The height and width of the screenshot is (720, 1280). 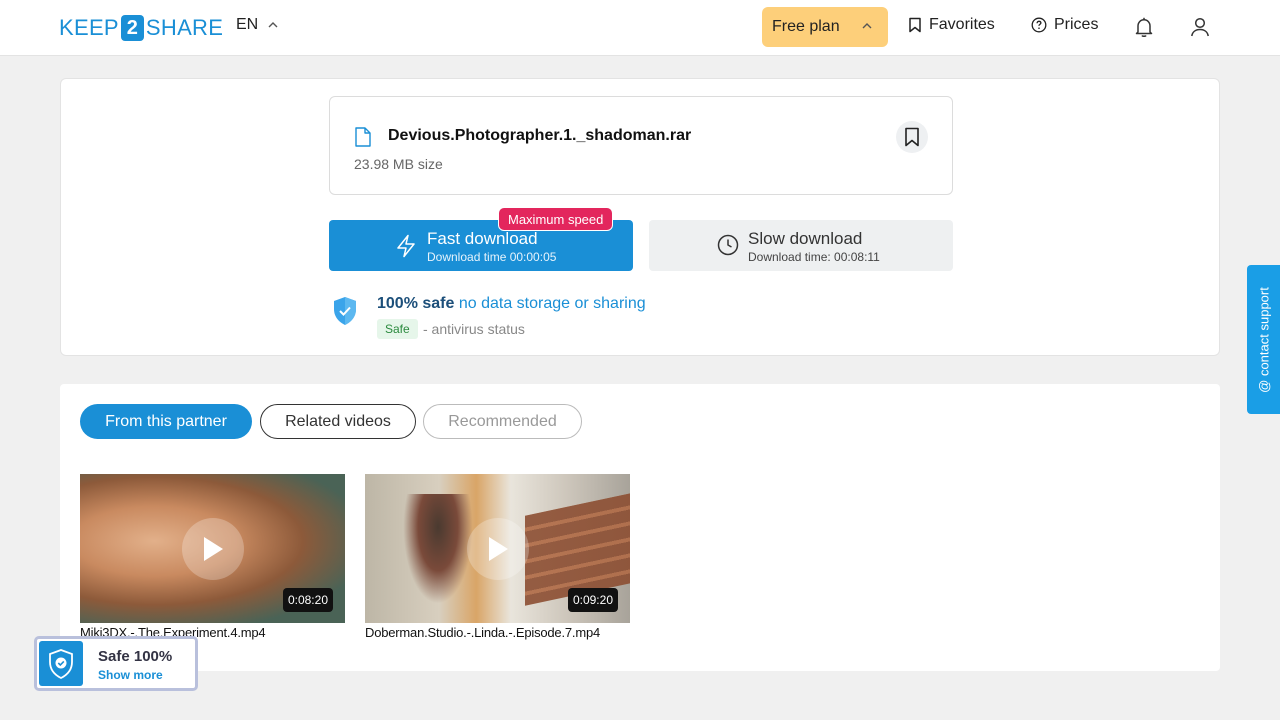 I want to click on video-duration: 0:09:20, so click(x=592, y=600).